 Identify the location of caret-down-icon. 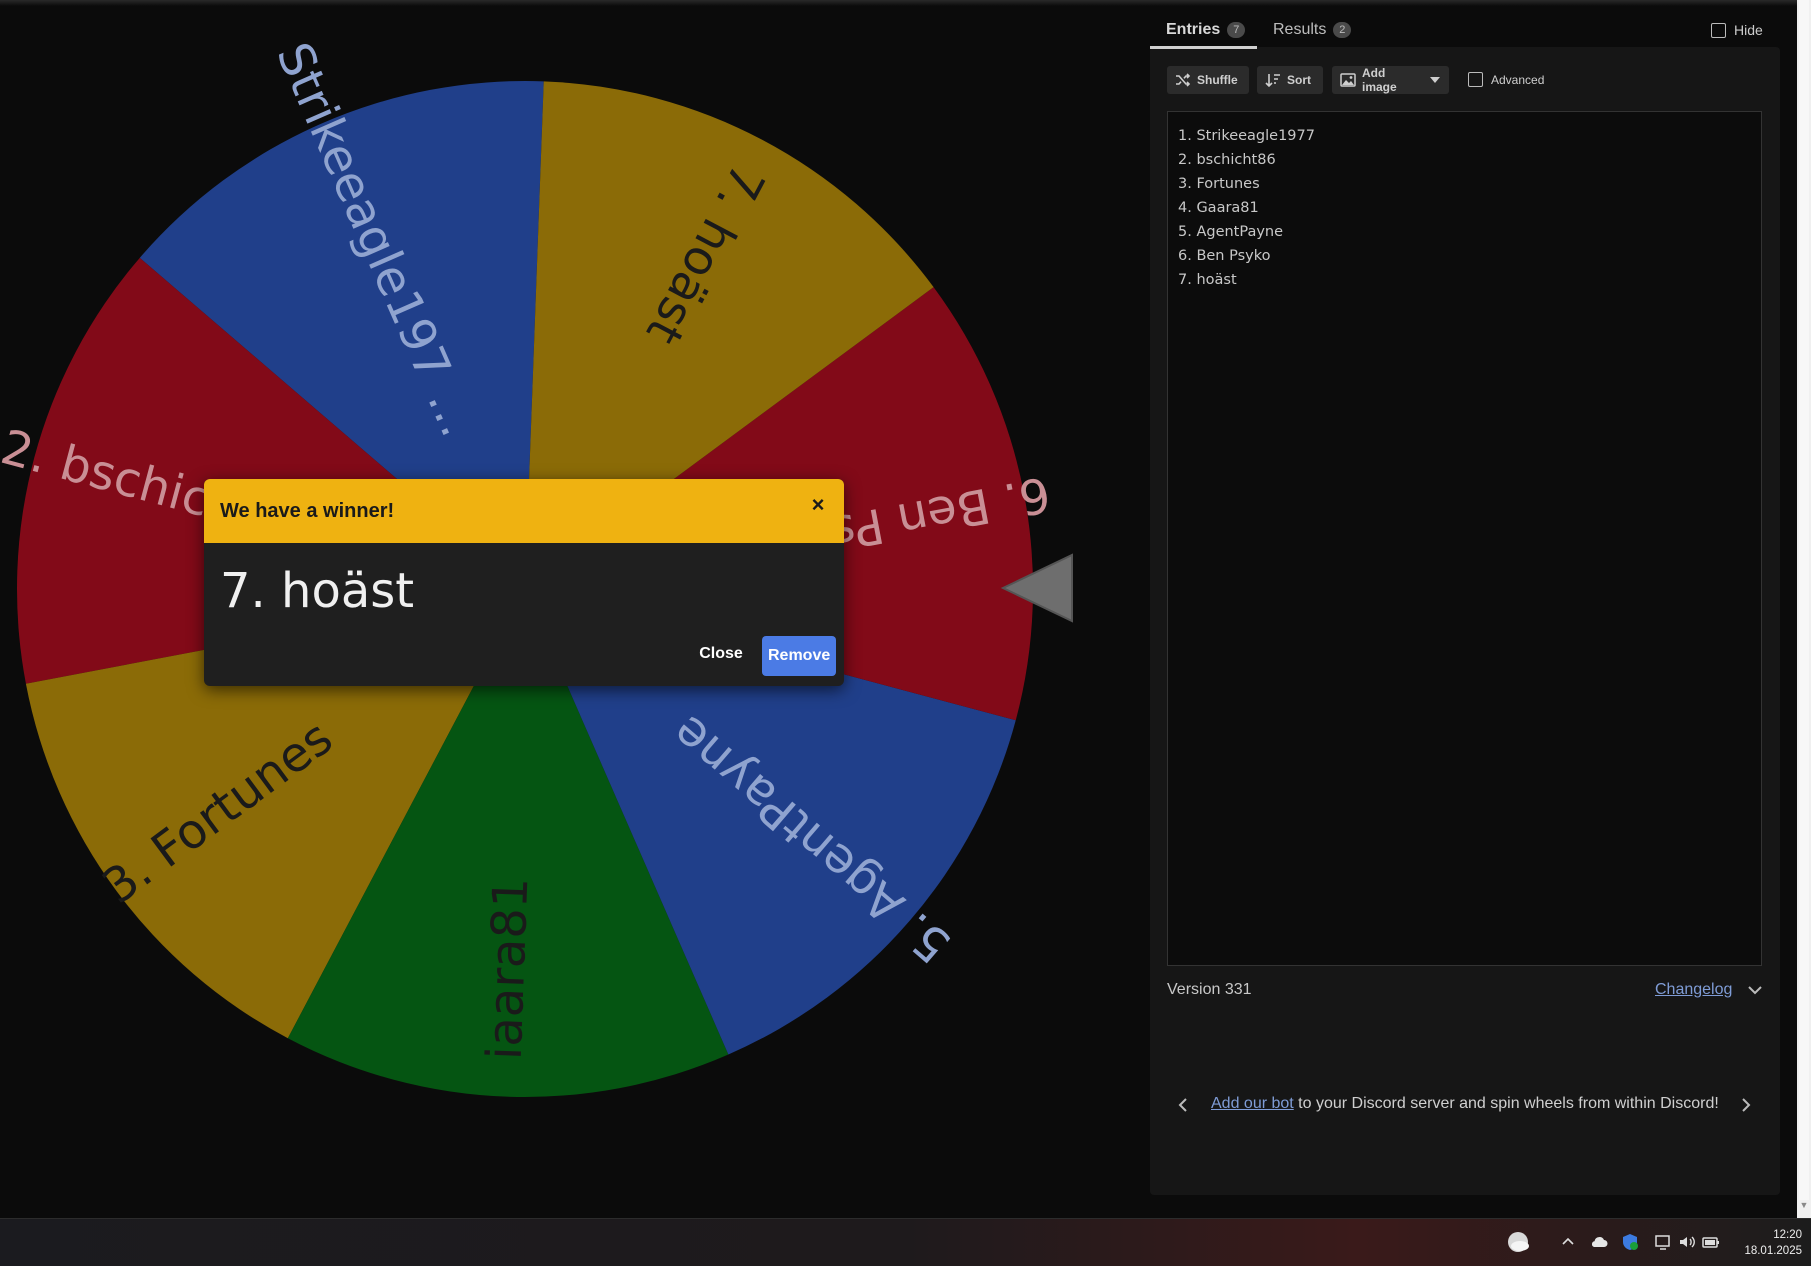
(1435, 80).